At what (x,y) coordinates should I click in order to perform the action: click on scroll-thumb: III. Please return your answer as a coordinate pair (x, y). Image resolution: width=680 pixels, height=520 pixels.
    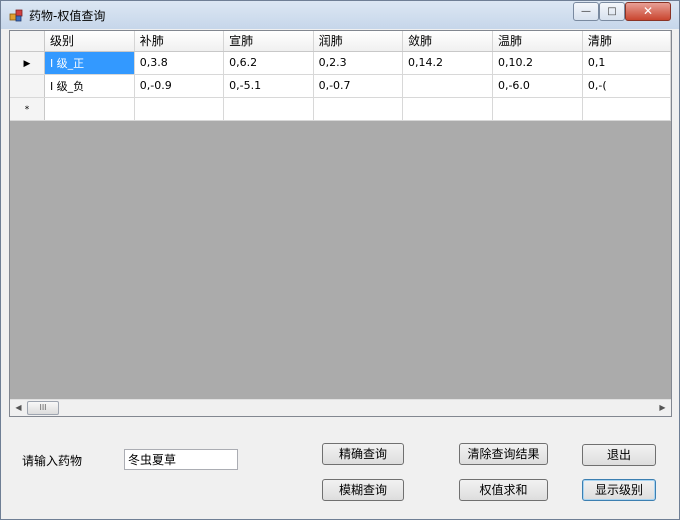
    Looking at the image, I should click on (43, 408).